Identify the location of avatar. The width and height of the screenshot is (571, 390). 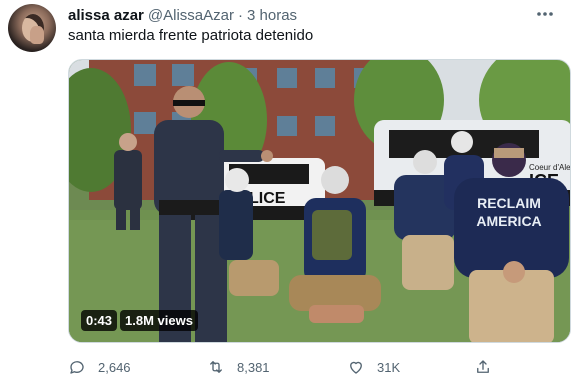
(32, 28).